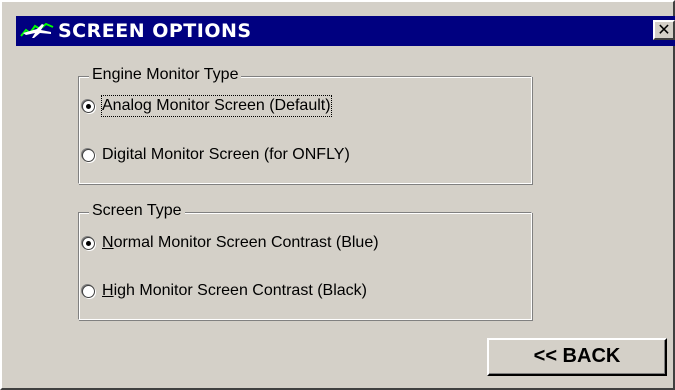 The image size is (675, 390). What do you see at coordinates (246, 242) in the screenshot?
I see `normal-contrast-label-text: ormal Monitor Screen Contrast (Blue)` at bounding box center [246, 242].